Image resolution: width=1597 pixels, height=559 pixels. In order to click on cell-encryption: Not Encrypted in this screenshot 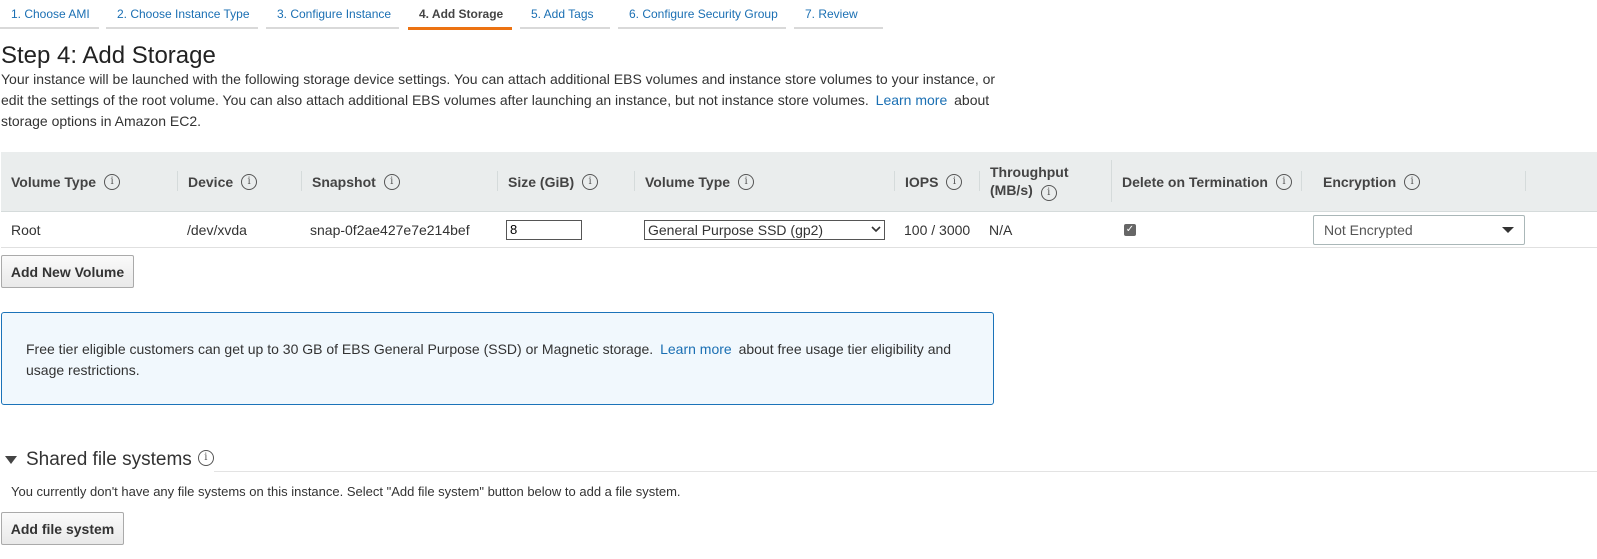, I will do `click(1419, 229)`.